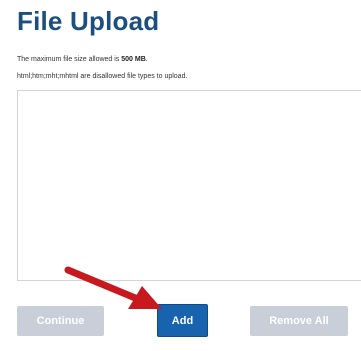 The height and width of the screenshot is (351, 361). I want to click on page-title: File Upload, so click(88, 21).